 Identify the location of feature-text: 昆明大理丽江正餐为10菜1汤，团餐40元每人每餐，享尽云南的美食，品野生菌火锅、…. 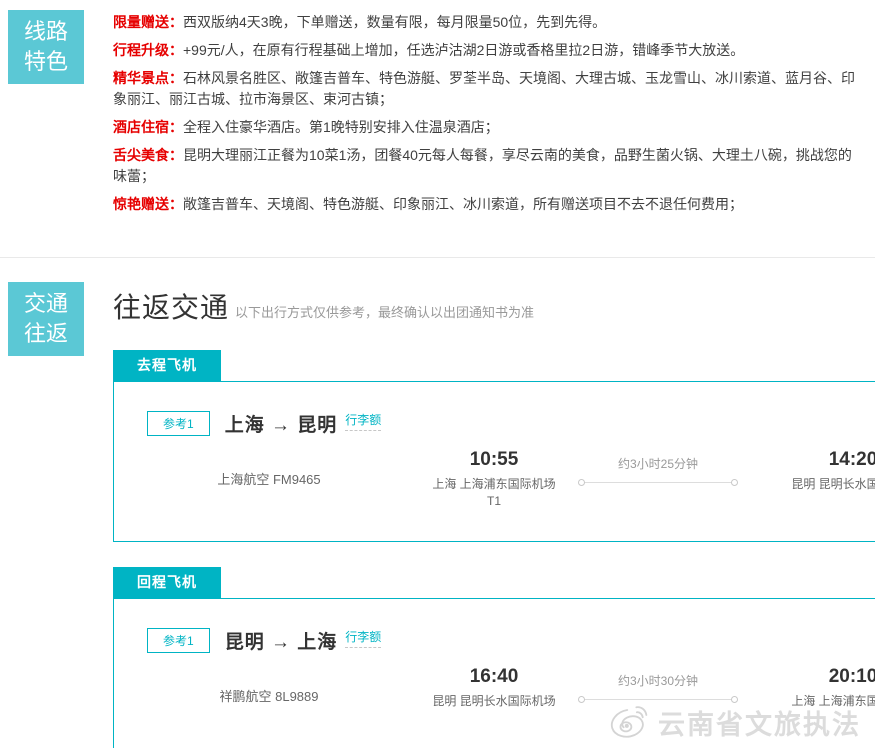
(482, 165).